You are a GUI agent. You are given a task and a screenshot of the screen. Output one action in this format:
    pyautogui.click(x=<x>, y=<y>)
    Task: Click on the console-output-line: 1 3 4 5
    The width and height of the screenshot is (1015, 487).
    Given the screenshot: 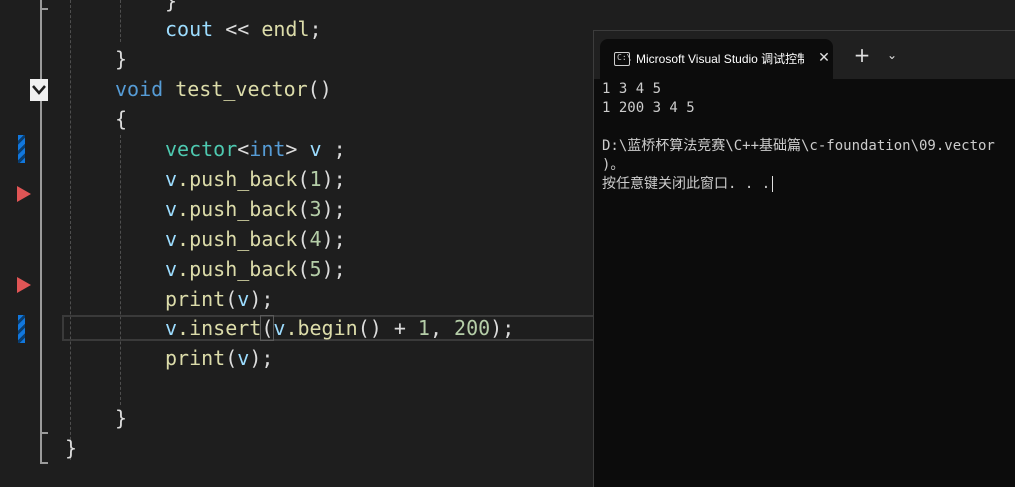 What is the action you would take?
    pyautogui.click(x=632, y=89)
    